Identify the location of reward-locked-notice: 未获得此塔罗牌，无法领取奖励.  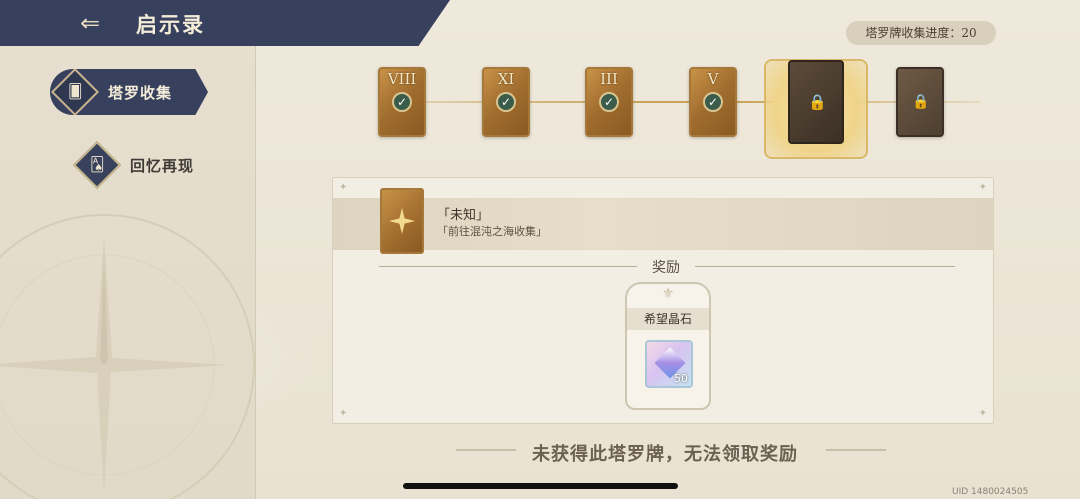
(665, 454).